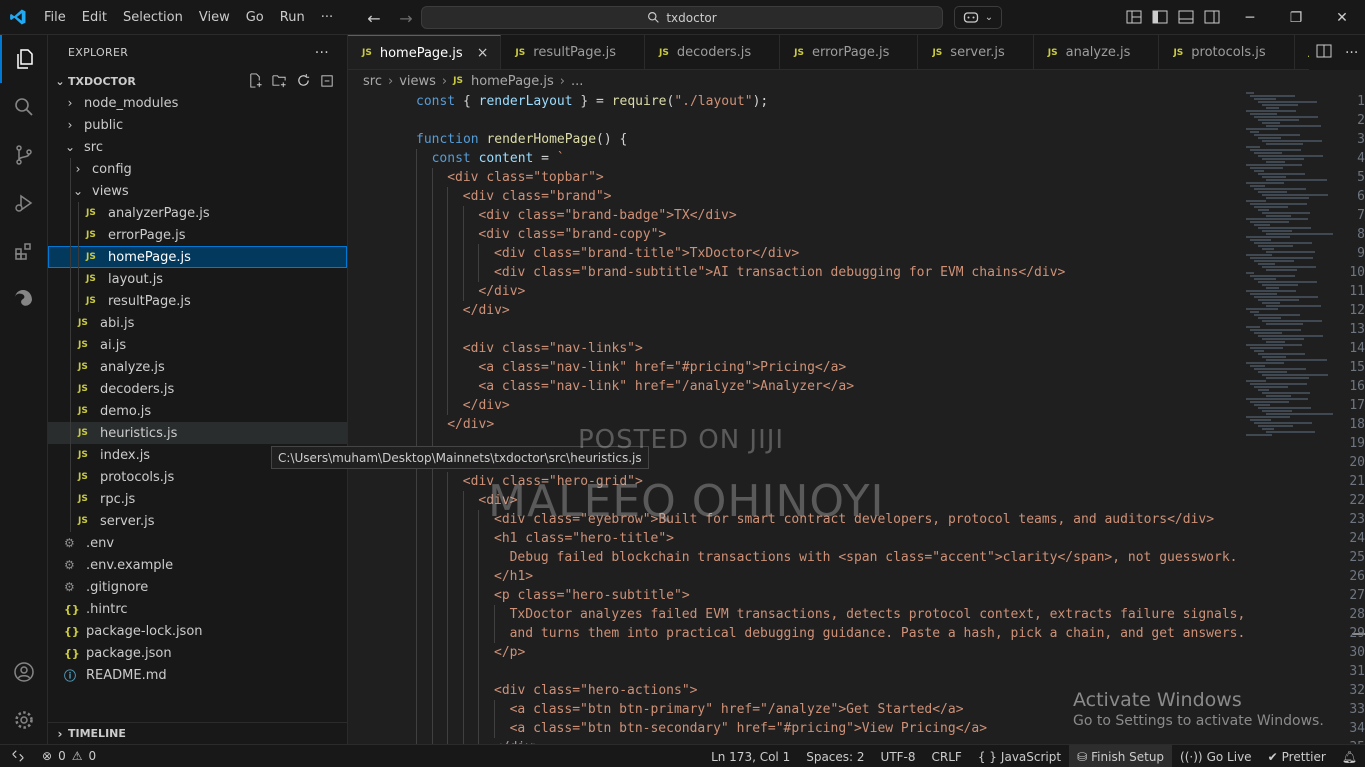 The height and width of the screenshot is (767, 1365). What do you see at coordinates (976, 52) in the screenshot?
I see `tab: JS server.js` at bounding box center [976, 52].